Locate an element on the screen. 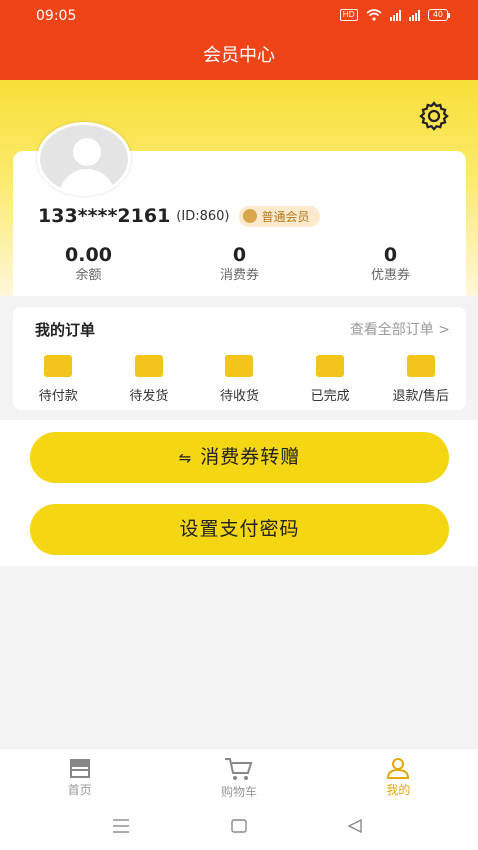 The height and width of the screenshot is (850, 478). home-square-icon is located at coordinates (239, 826).